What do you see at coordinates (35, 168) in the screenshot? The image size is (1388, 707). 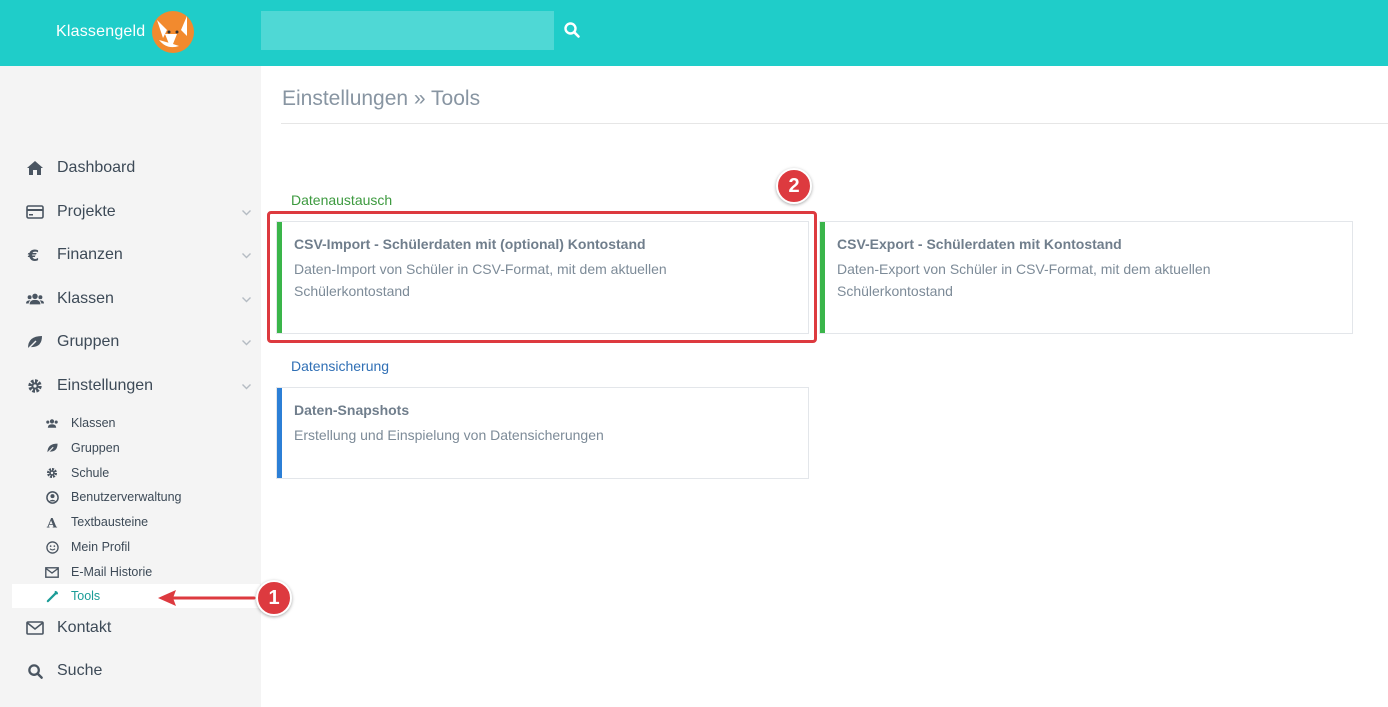 I see `home-icon` at bounding box center [35, 168].